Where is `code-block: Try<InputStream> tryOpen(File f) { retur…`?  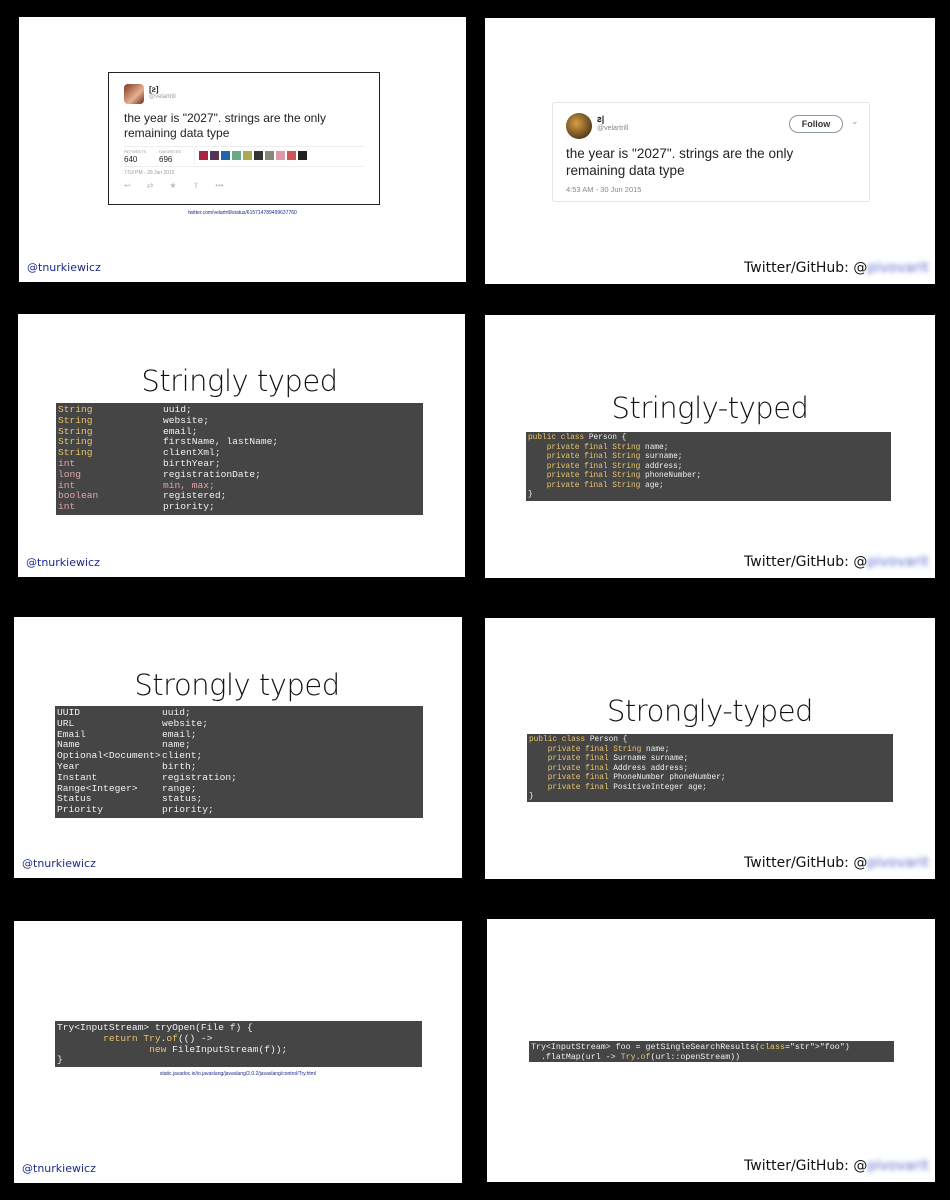
code-block: Try<InputStream> tryOpen(File f) { retur… is located at coordinates (238, 1044).